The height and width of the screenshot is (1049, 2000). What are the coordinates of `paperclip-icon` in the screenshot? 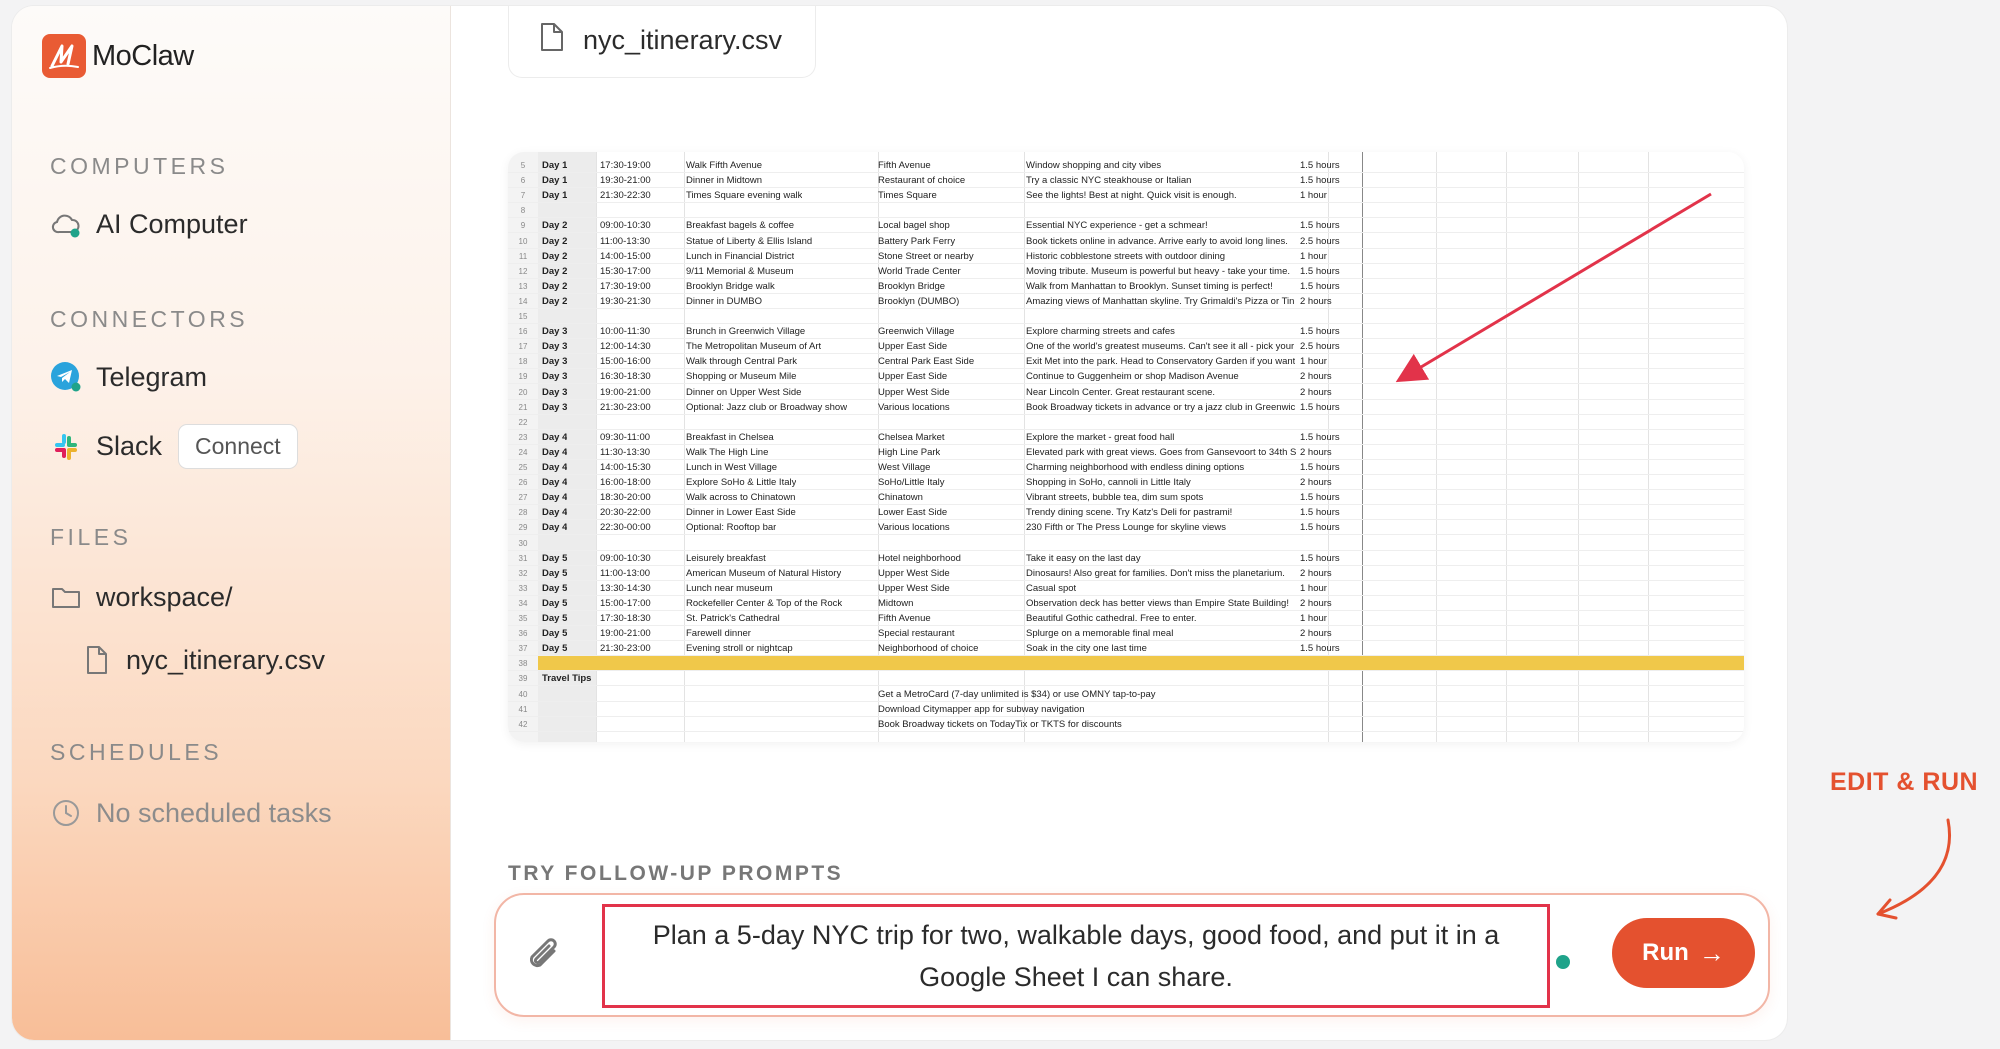 It's located at (546, 957).